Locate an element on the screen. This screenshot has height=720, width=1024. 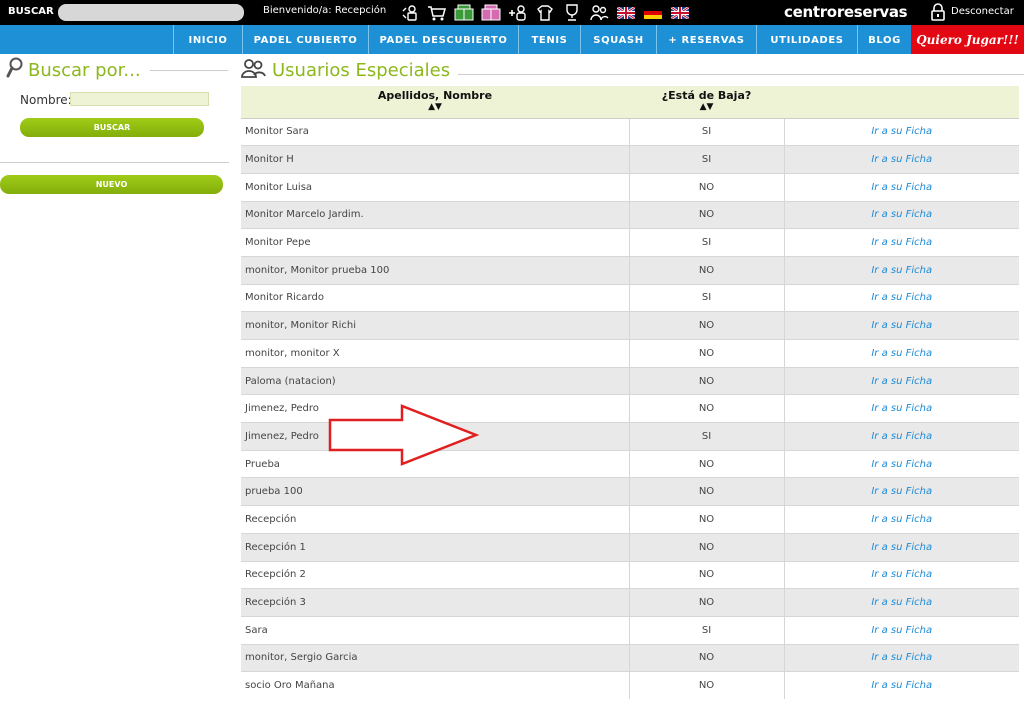
user-name-cell: Sara is located at coordinates (435, 630).